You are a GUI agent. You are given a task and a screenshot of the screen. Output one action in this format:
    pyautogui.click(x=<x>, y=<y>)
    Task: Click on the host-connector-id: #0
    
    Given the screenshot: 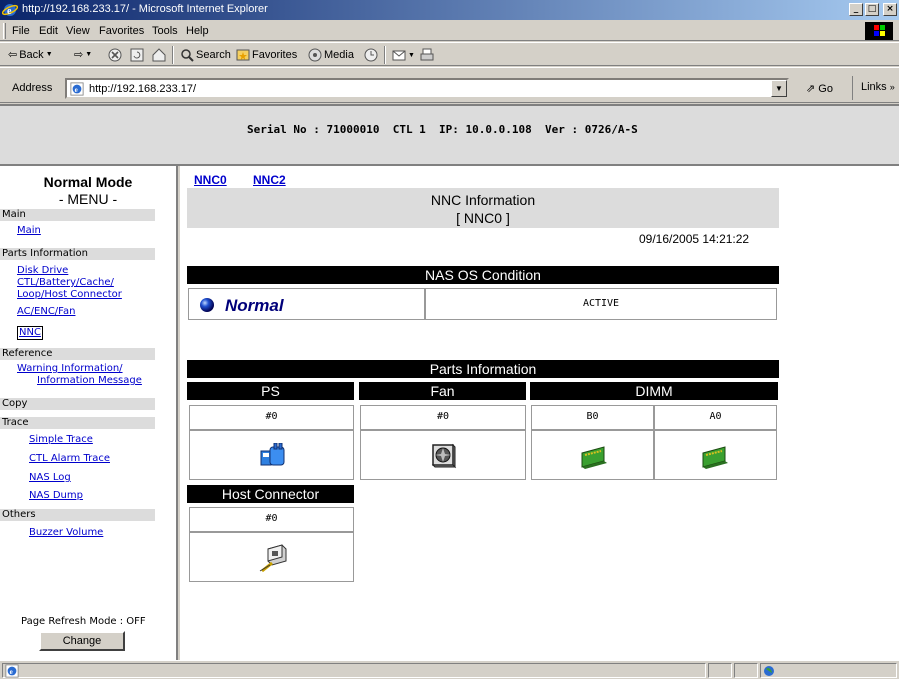 What is the action you would take?
    pyautogui.click(x=271, y=519)
    